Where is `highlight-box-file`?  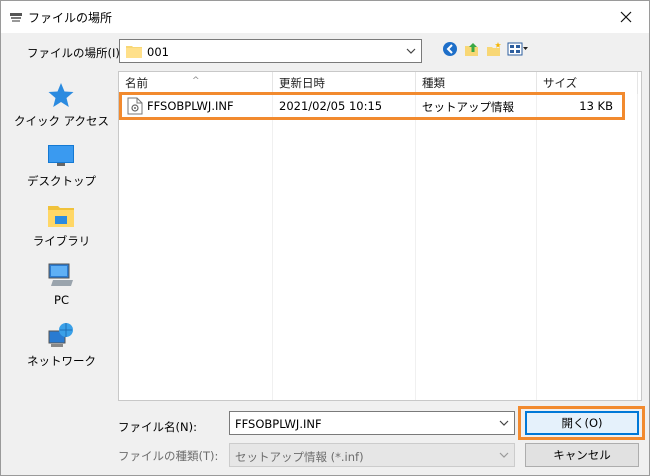 highlight-box-file is located at coordinates (372, 106).